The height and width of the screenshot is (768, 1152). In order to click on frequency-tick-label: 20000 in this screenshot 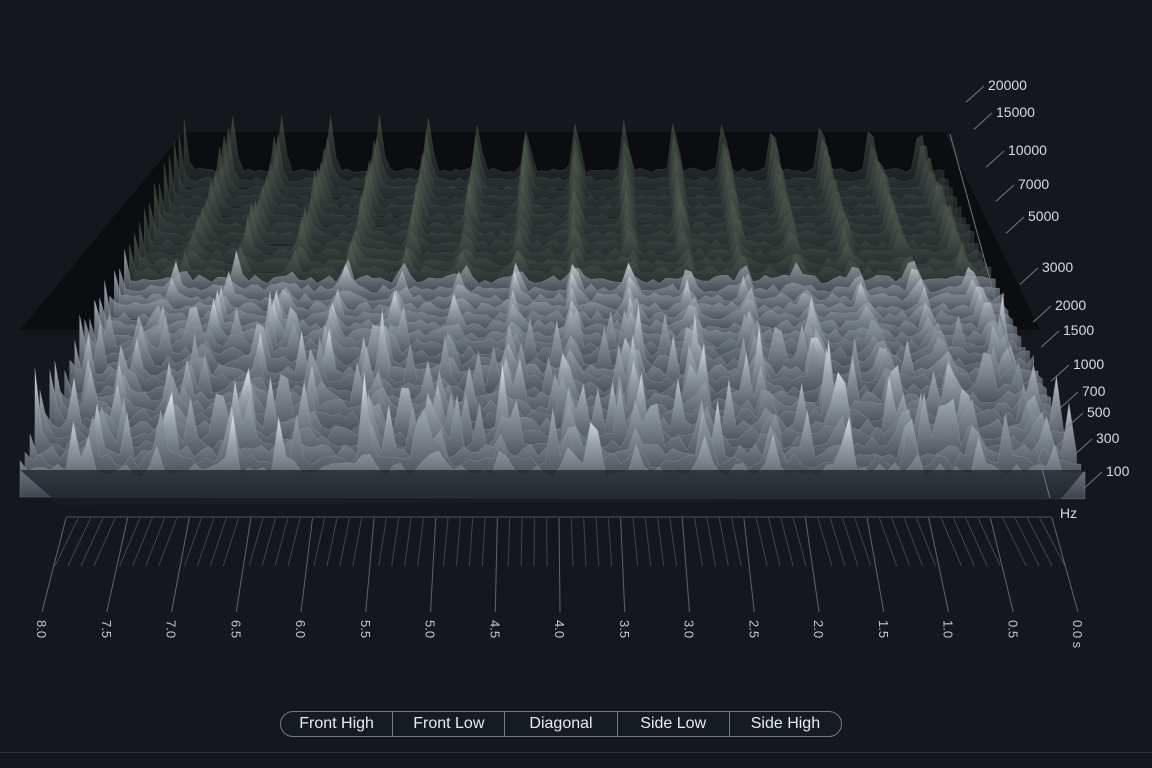, I will do `click(1007, 85)`.